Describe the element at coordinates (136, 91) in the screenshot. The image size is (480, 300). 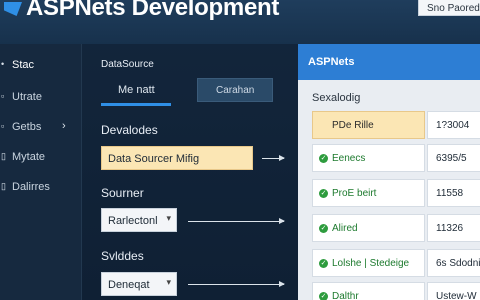
I see `tab-me-natt: Me natt` at that location.